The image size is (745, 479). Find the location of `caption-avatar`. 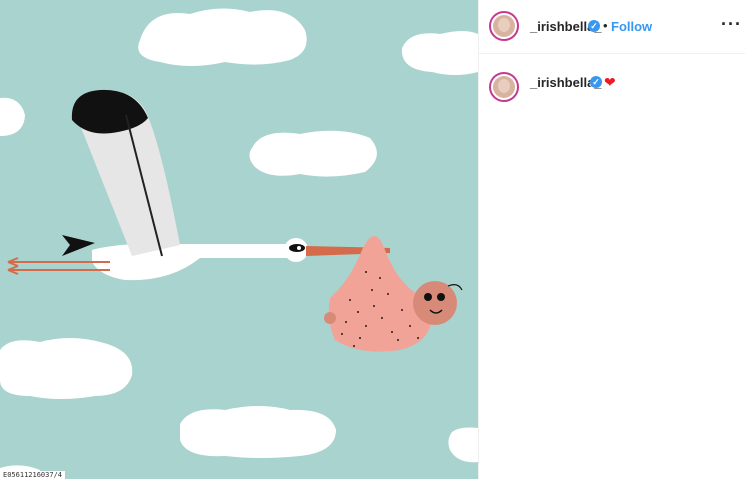

caption-avatar is located at coordinates (504, 87).